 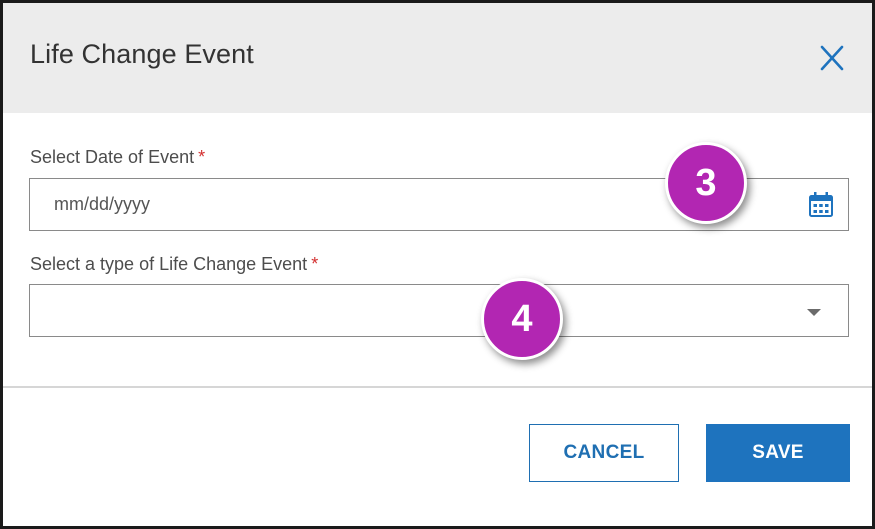 What do you see at coordinates (604, 453) in the screenshot?
I see `cancel-button: CANCEL` at bounding box center [604, 453].